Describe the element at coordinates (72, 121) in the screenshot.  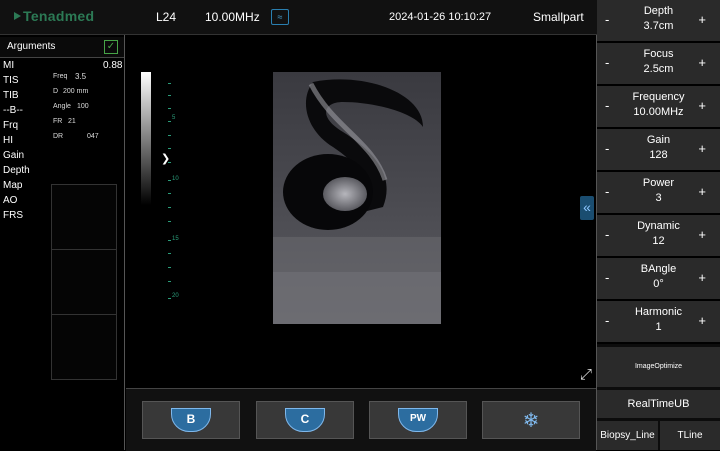
I see `fr-param-value: 21` at that location.